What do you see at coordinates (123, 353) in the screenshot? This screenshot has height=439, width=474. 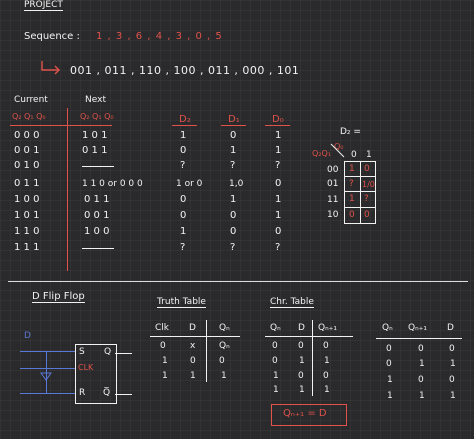 I see `q-output-wire` at bounding box center [123, 353].